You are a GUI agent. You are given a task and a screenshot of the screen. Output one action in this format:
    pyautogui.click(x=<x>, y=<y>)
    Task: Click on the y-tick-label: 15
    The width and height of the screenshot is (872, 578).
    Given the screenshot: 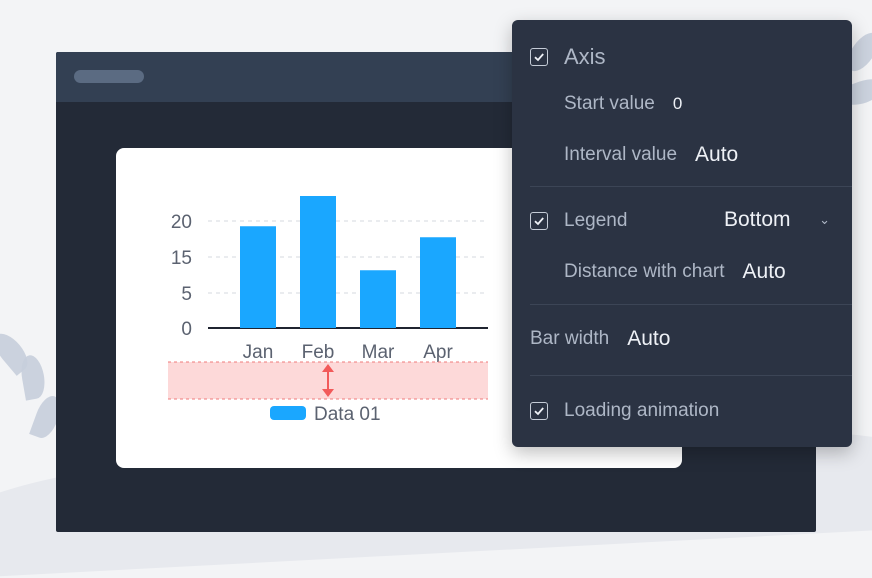 What is the action you would take?
    pyautogui.click(x=181, y=258)
    